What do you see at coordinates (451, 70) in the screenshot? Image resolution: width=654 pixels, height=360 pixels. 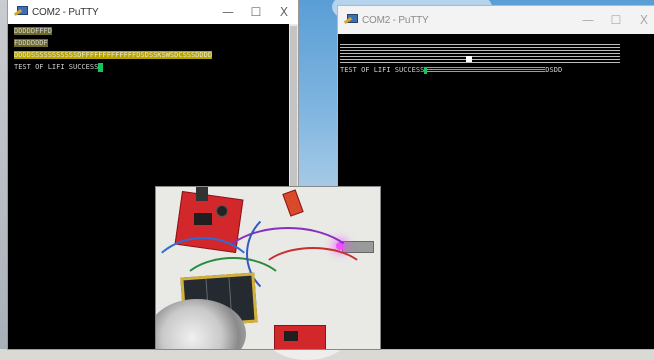 I see `terminal-line: TEST OF LIFI SUCCESS DSDD` at bounding box center [451, 70].